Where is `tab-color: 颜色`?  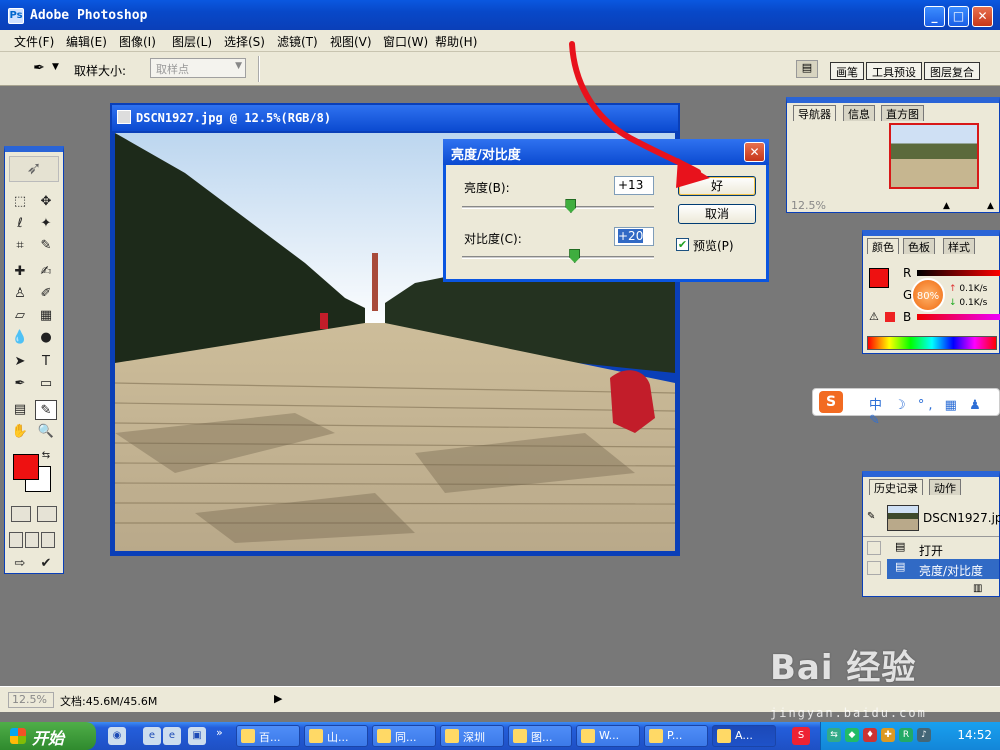
tab-color: 颜色 is located at coordinates (883, 246).